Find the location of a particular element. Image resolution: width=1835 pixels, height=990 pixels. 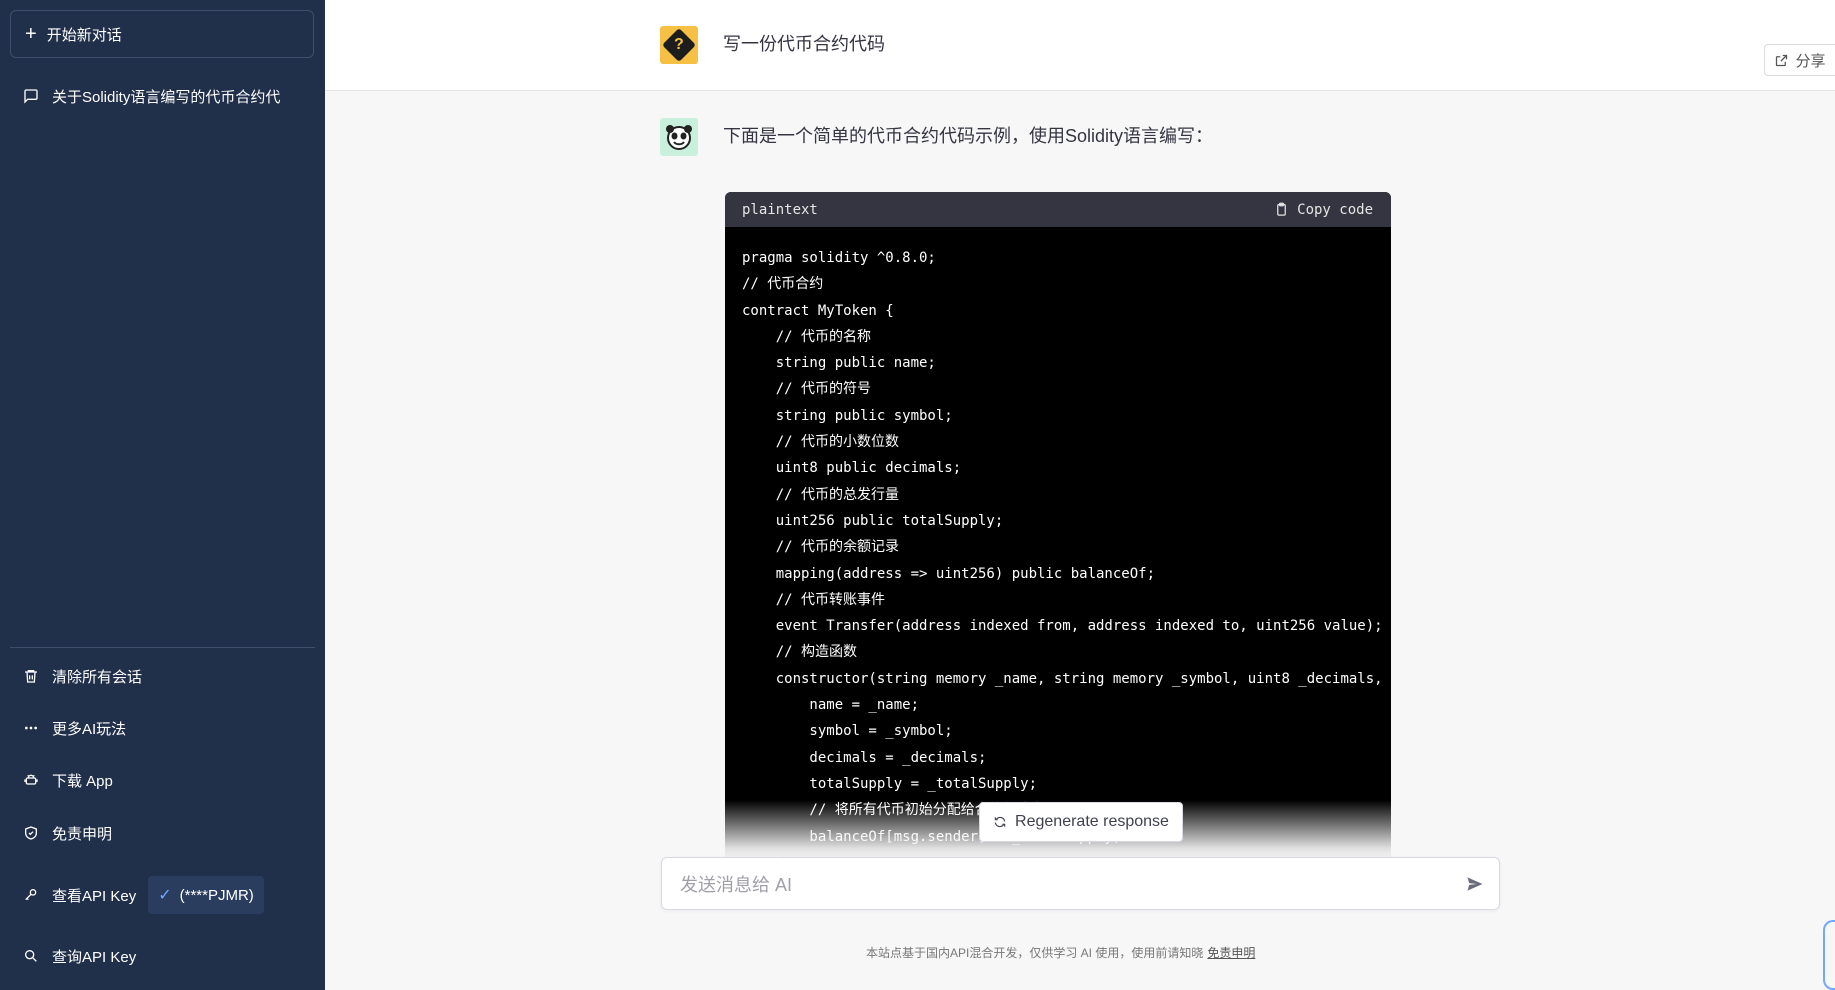

footer-text: 本站点基于国内API混合开发，仅供学习 AI 使用，使用前请知晓 is located at coordinates (1035, 953).